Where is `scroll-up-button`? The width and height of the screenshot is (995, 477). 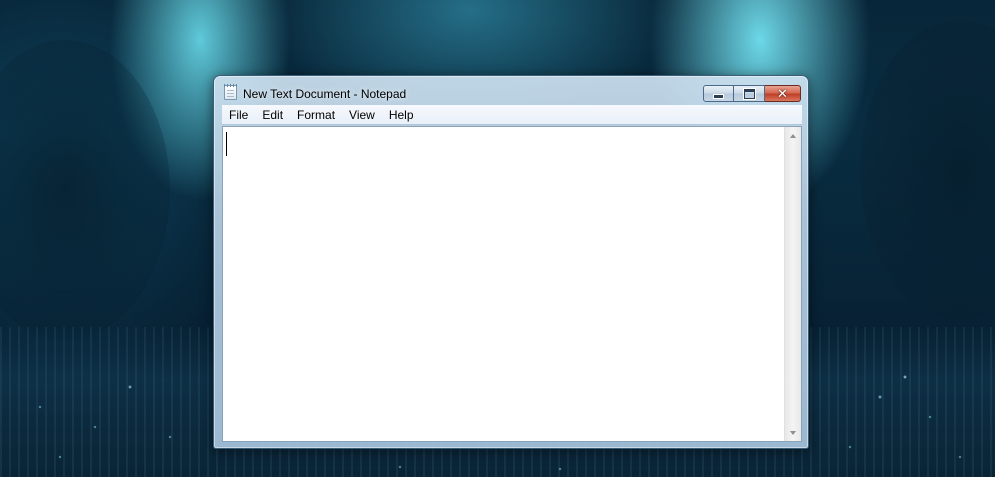
scroll-up-button is located at coordinates (793, 135).